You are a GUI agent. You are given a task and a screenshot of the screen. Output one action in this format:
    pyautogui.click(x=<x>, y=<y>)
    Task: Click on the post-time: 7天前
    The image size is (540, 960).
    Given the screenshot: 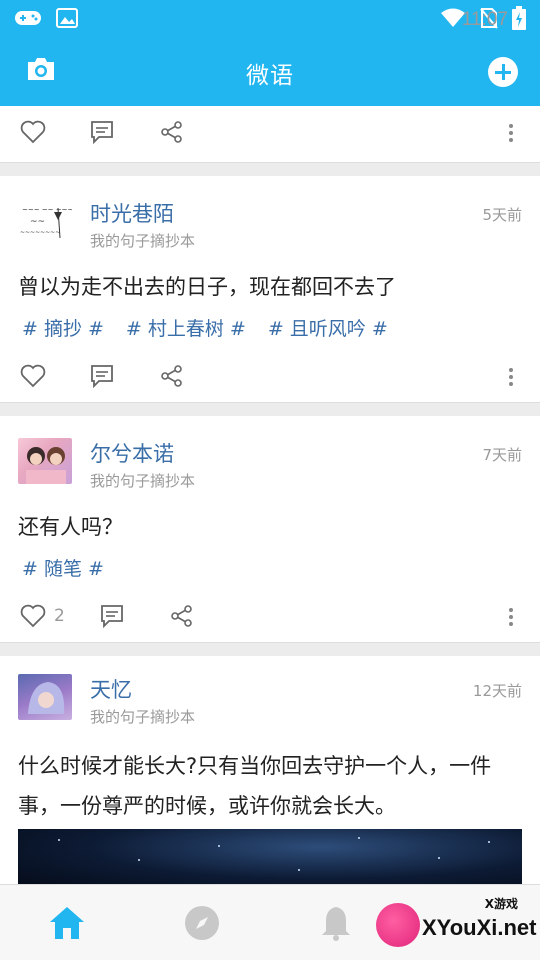 What is the action you would take?
    pyautogui.click(x=502, y=455)
    